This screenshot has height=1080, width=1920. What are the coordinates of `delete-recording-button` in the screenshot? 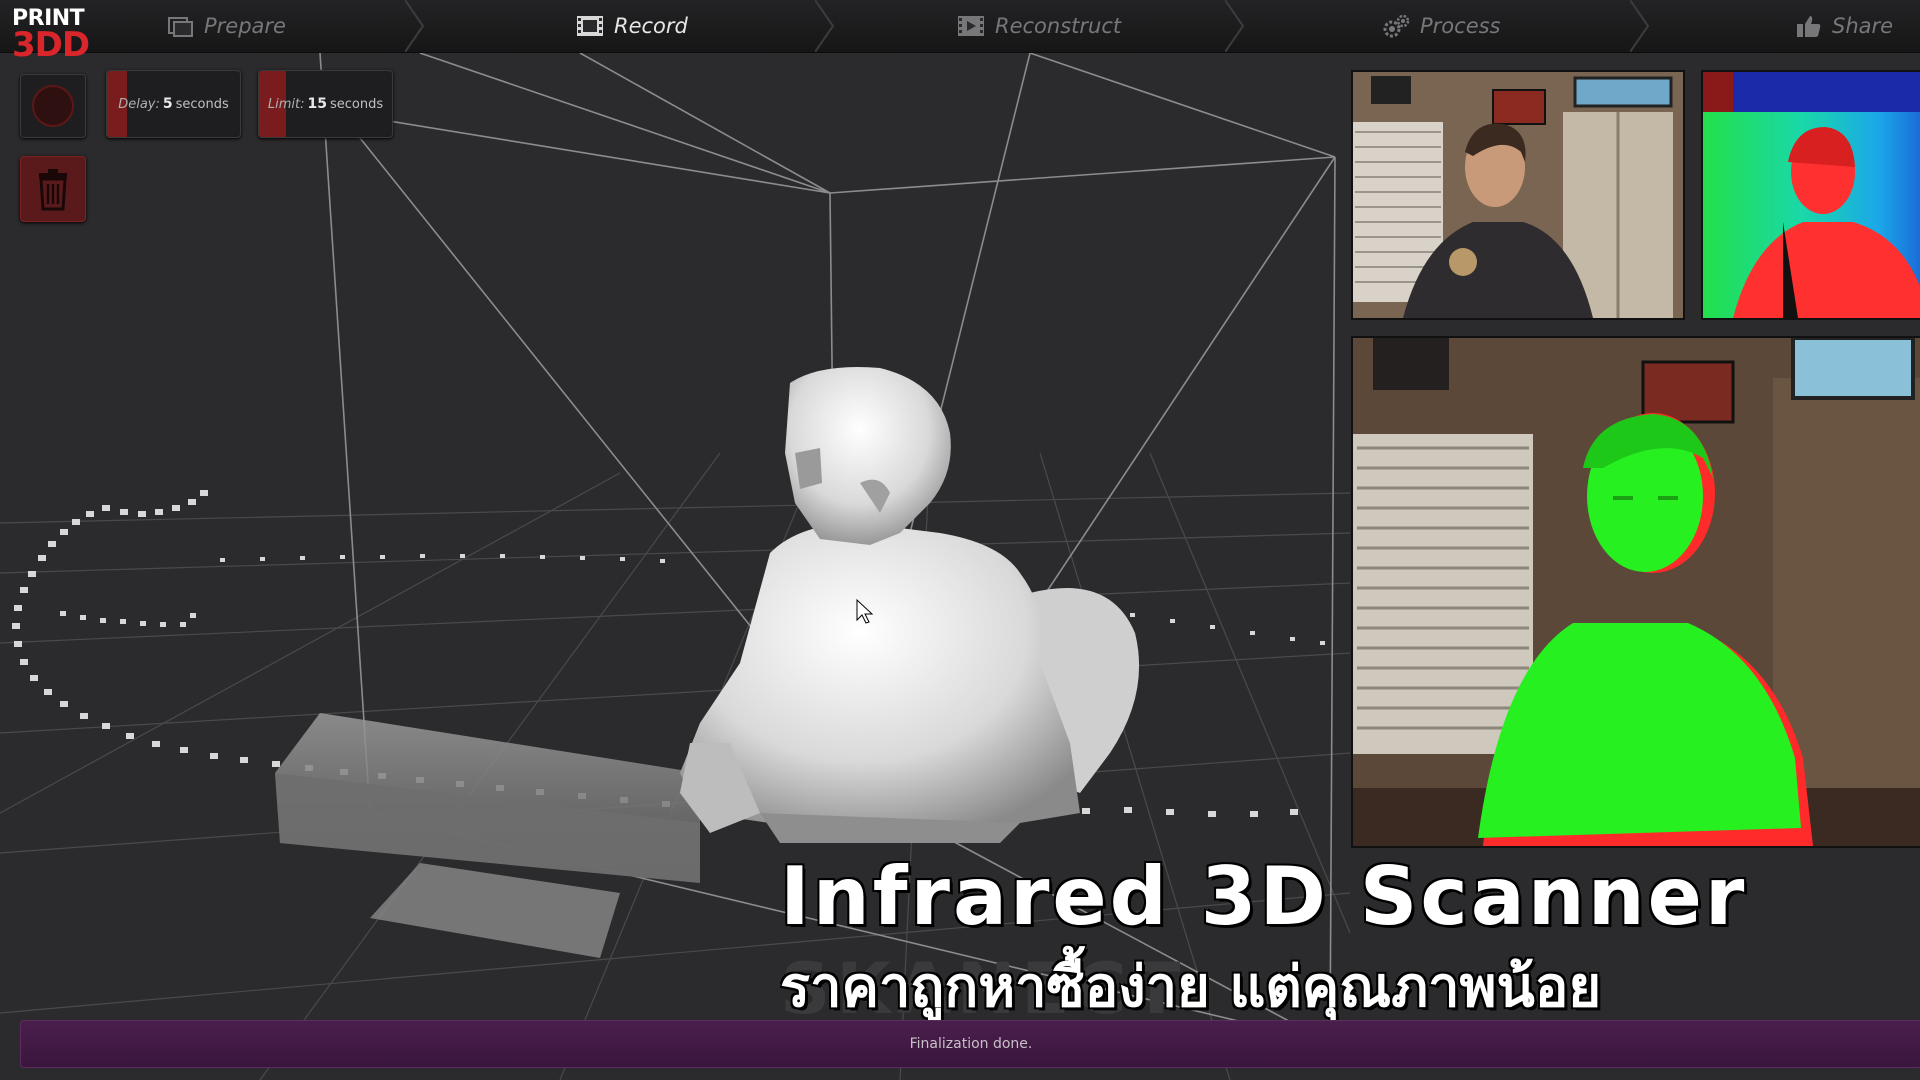 It's located at (53, 189).